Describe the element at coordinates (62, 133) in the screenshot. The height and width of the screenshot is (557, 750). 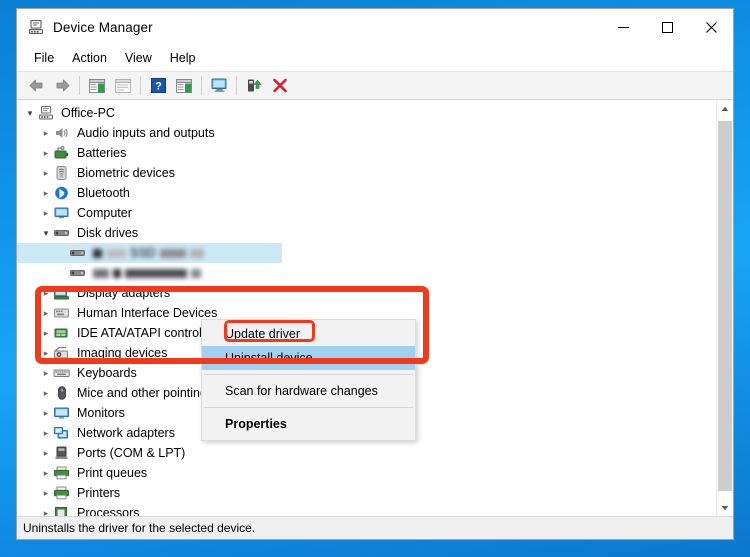
I see `speaker-icon` at that location.